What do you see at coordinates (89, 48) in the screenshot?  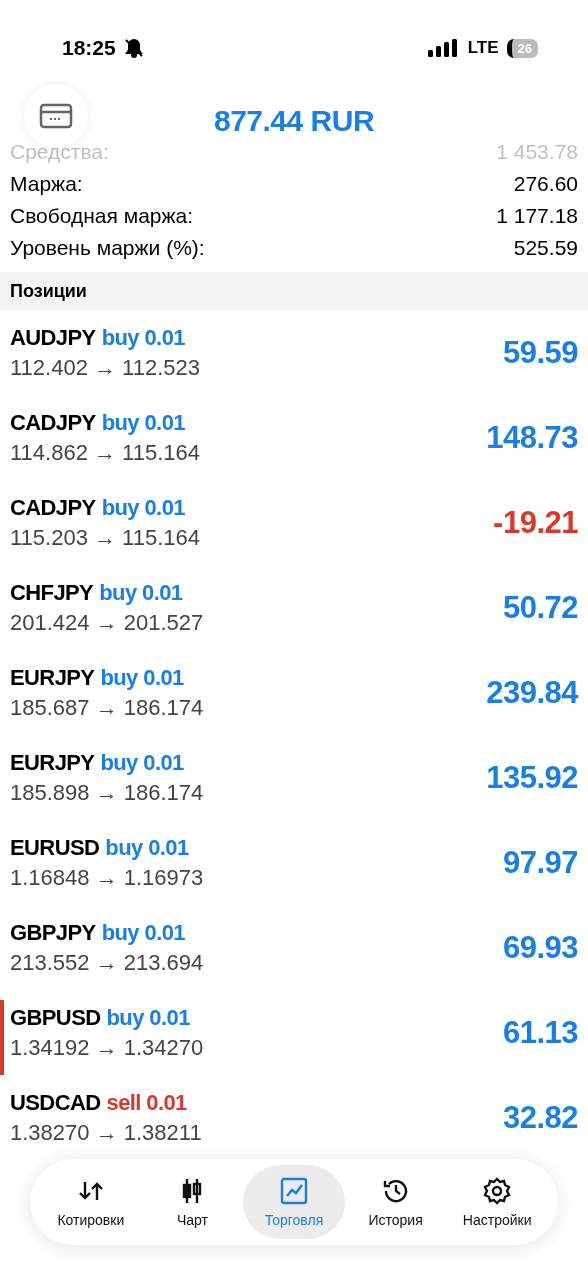 I see `status-time: 18:25` at bounding box center [89, 48].